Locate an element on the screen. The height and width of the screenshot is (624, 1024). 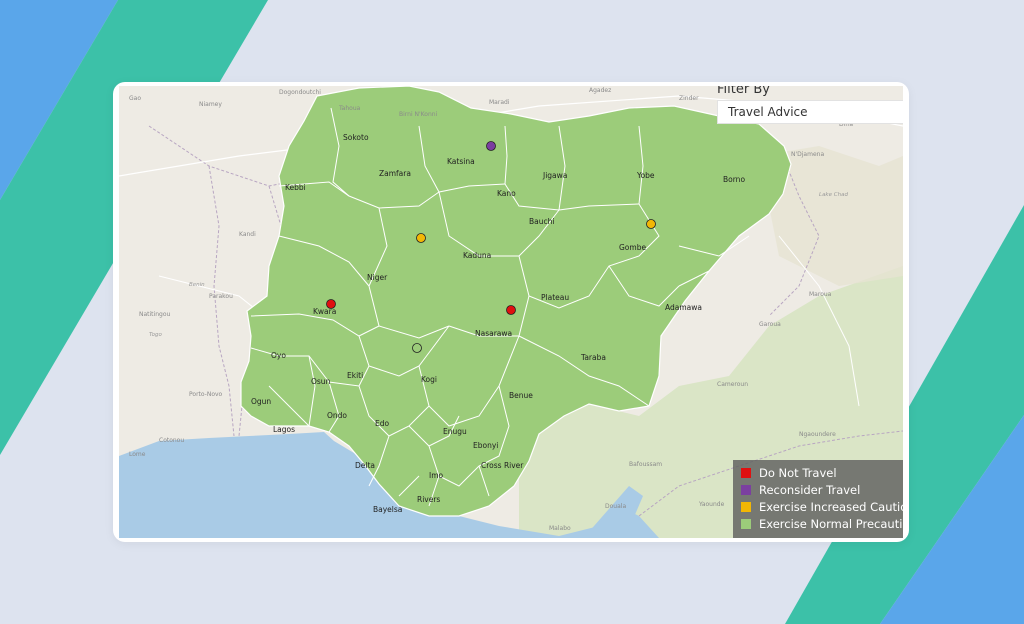
legend-item: Exercise Normal Precautic is located at coordinates (822, 523).